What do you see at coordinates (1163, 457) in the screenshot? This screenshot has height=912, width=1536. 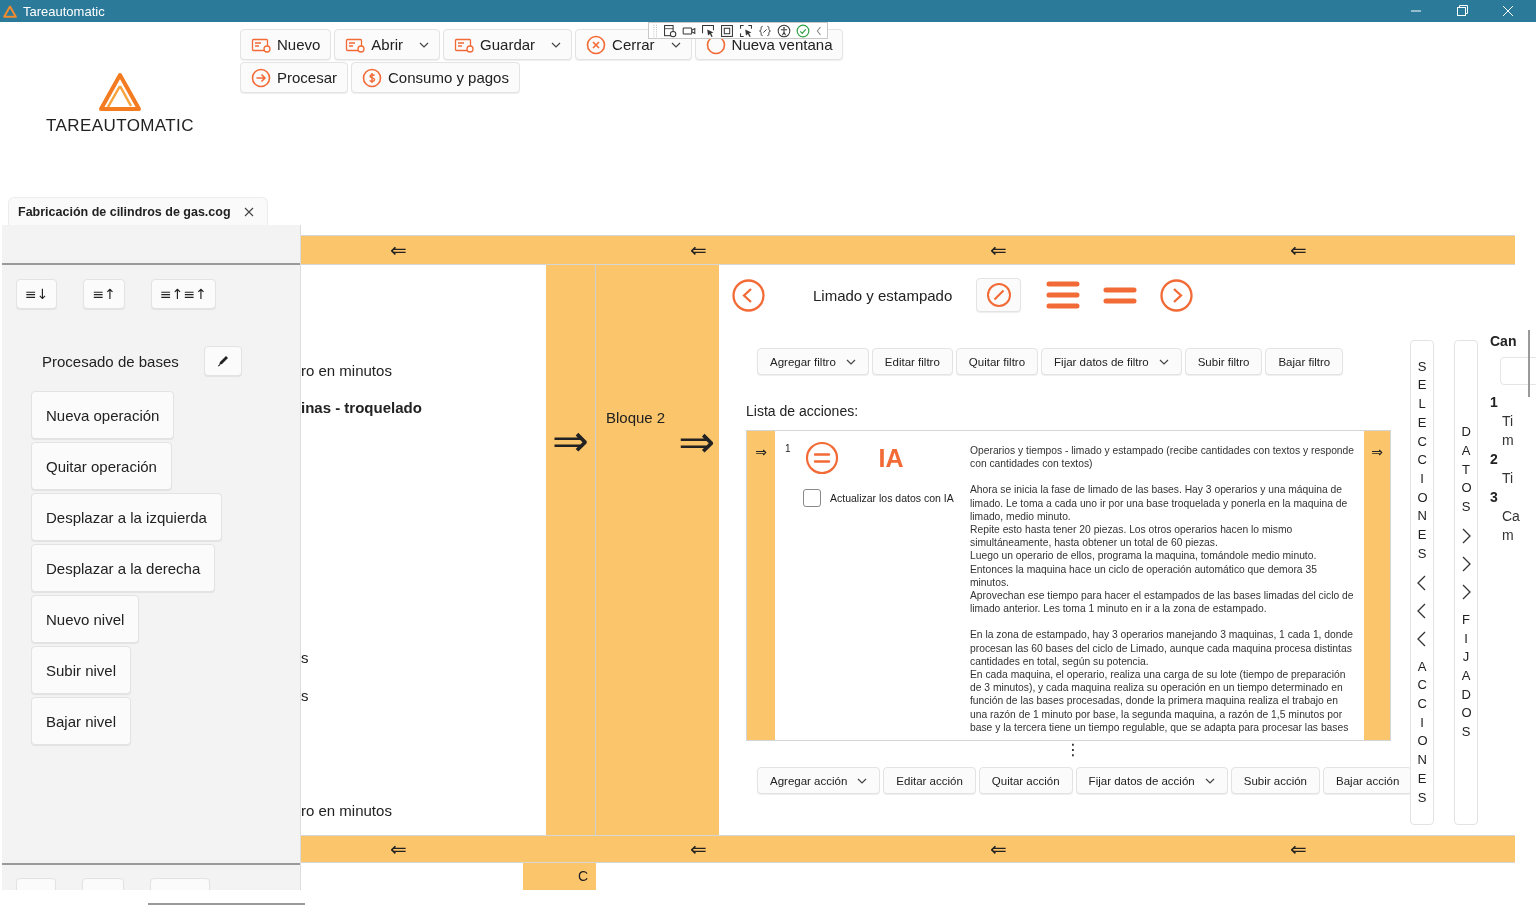 I see `description-text: Operarios y tiempos - limado y estampado (recibe cantidades con textos y responde con cantidades con textos)` at bounding box center [1163, 457].